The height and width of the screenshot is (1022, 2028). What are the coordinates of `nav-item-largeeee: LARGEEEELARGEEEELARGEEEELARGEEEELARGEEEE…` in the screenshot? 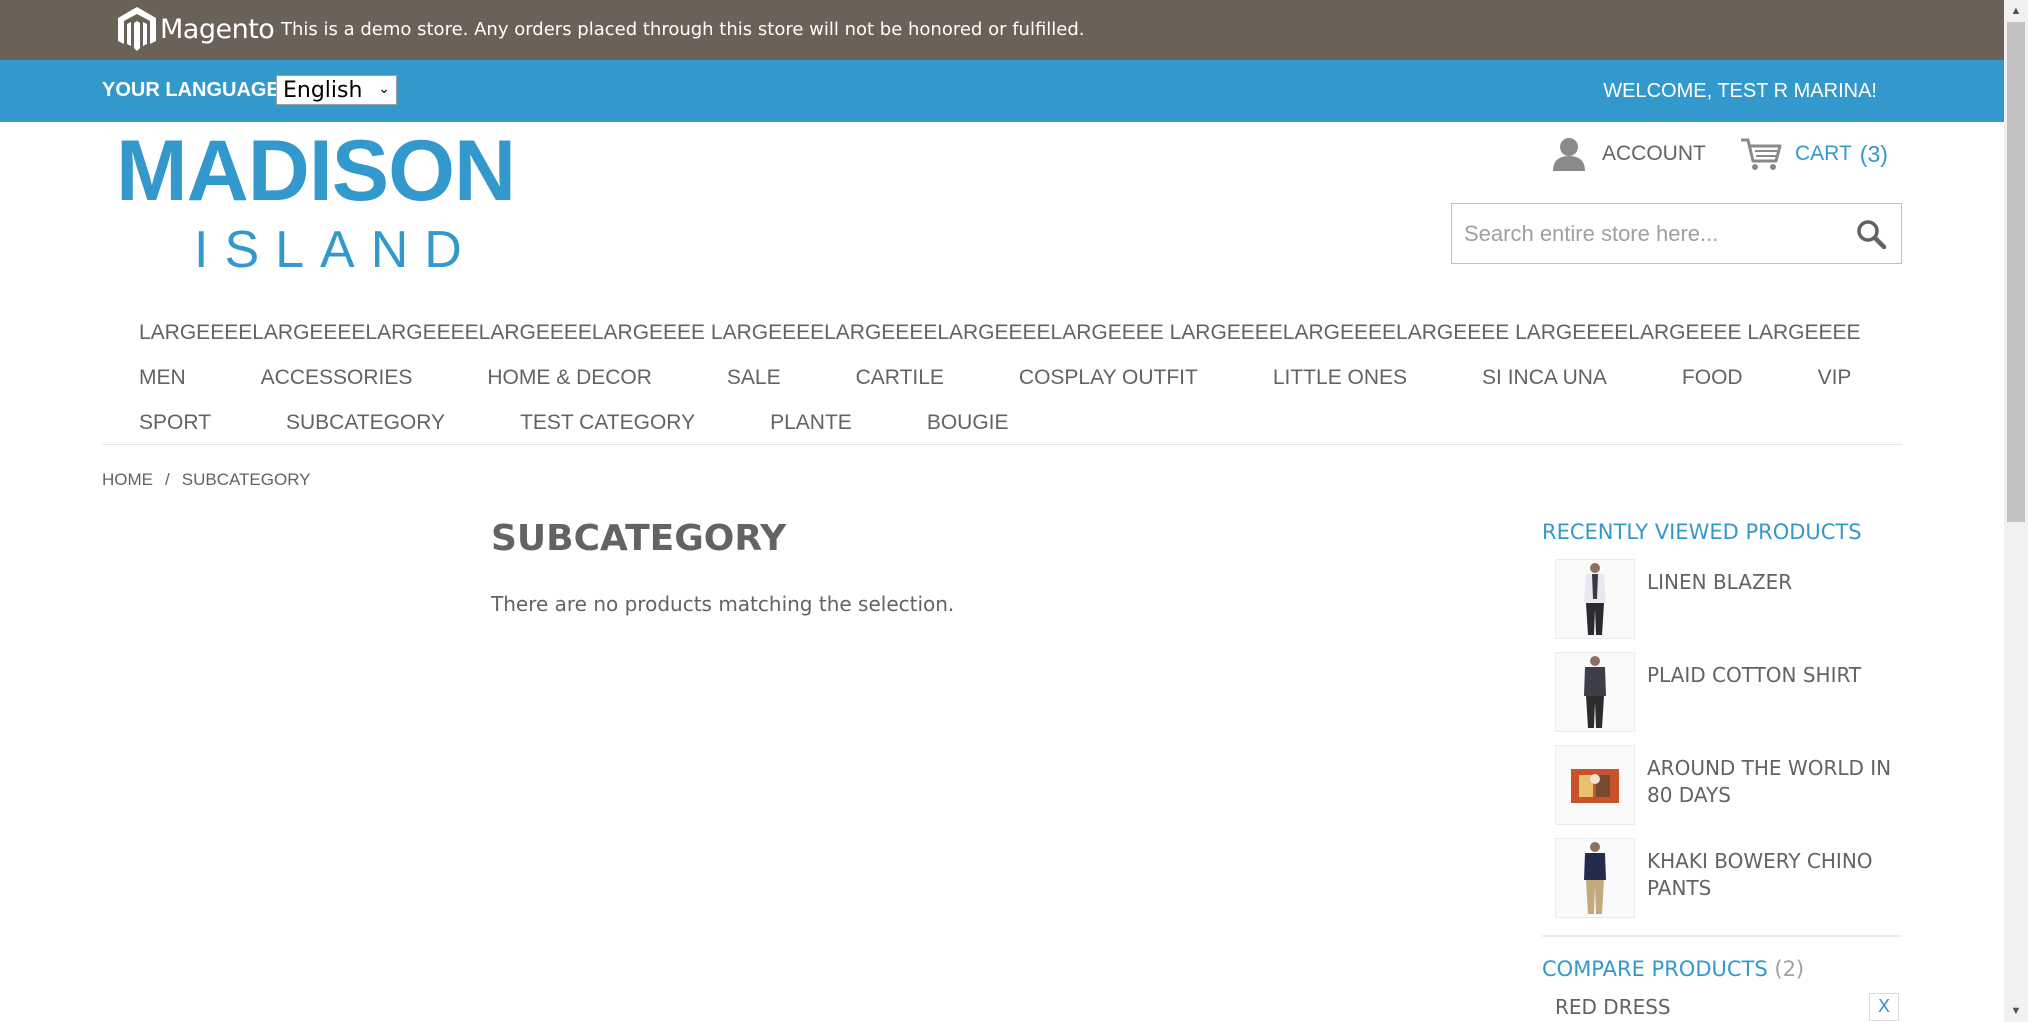 It's located at (1000, 333).